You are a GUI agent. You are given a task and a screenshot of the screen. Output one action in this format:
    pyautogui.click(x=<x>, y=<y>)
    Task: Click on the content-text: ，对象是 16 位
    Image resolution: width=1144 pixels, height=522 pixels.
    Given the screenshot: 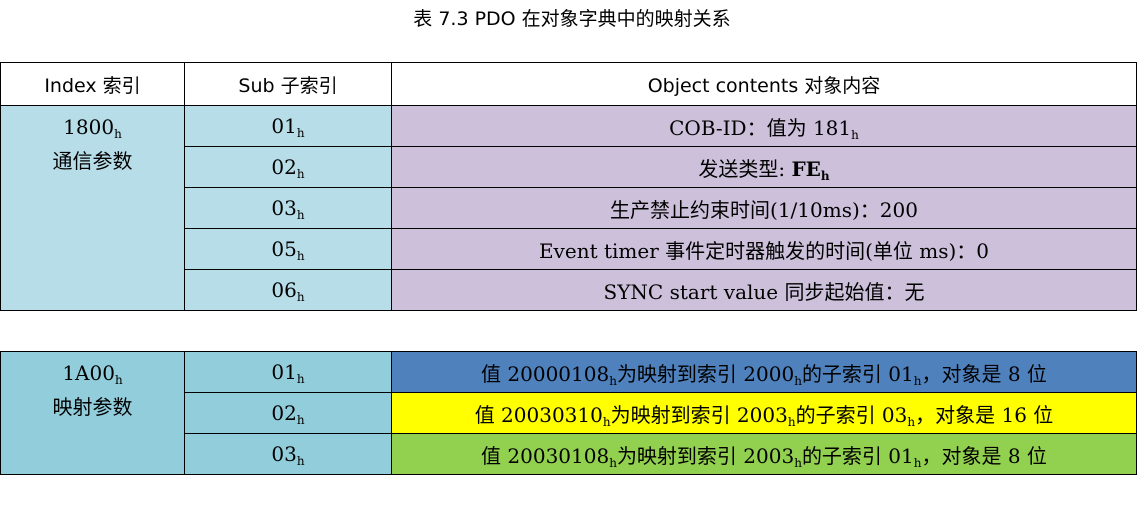 What is the action you would take?
    pyautogui.click(x=984, y=414)
    